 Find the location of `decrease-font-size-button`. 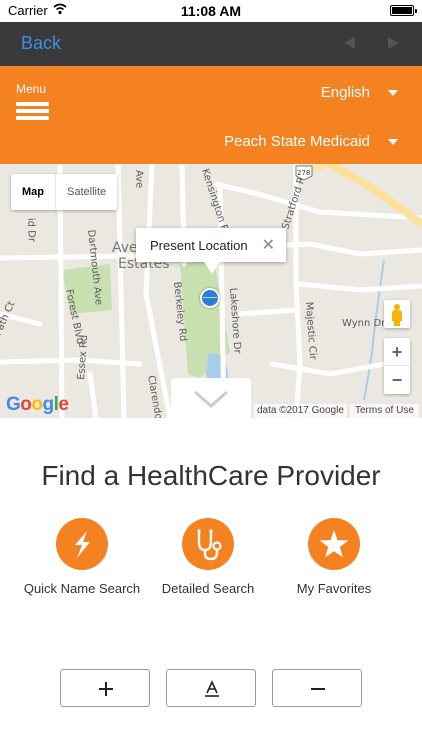

decrease-font-size-button is located at coordinates (317, 688).